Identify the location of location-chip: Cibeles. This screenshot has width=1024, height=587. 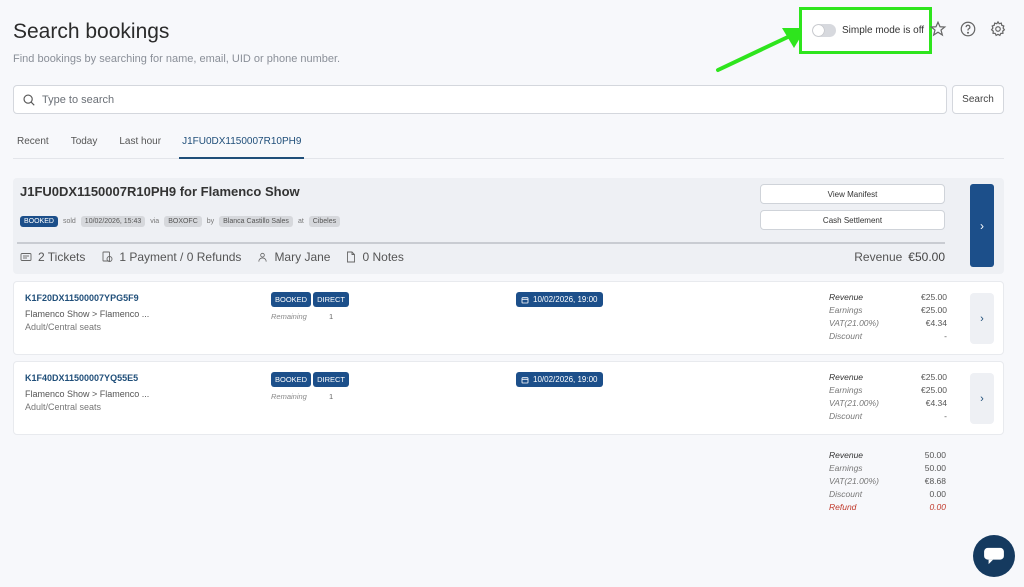
(324, 221).